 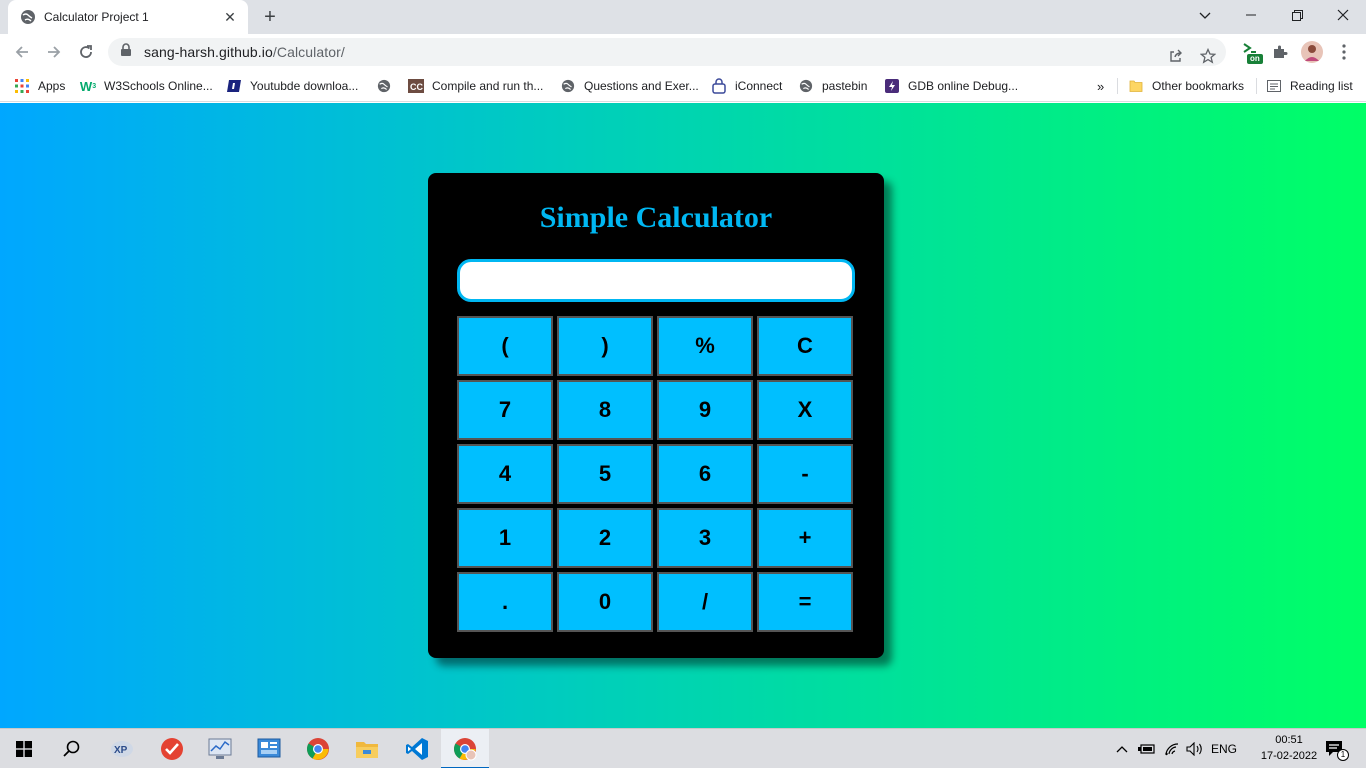 What do you see at coordinates (52, 86) in the screenshot?
I see `bookmark-label: Apps` at bounding box center [52, 86].